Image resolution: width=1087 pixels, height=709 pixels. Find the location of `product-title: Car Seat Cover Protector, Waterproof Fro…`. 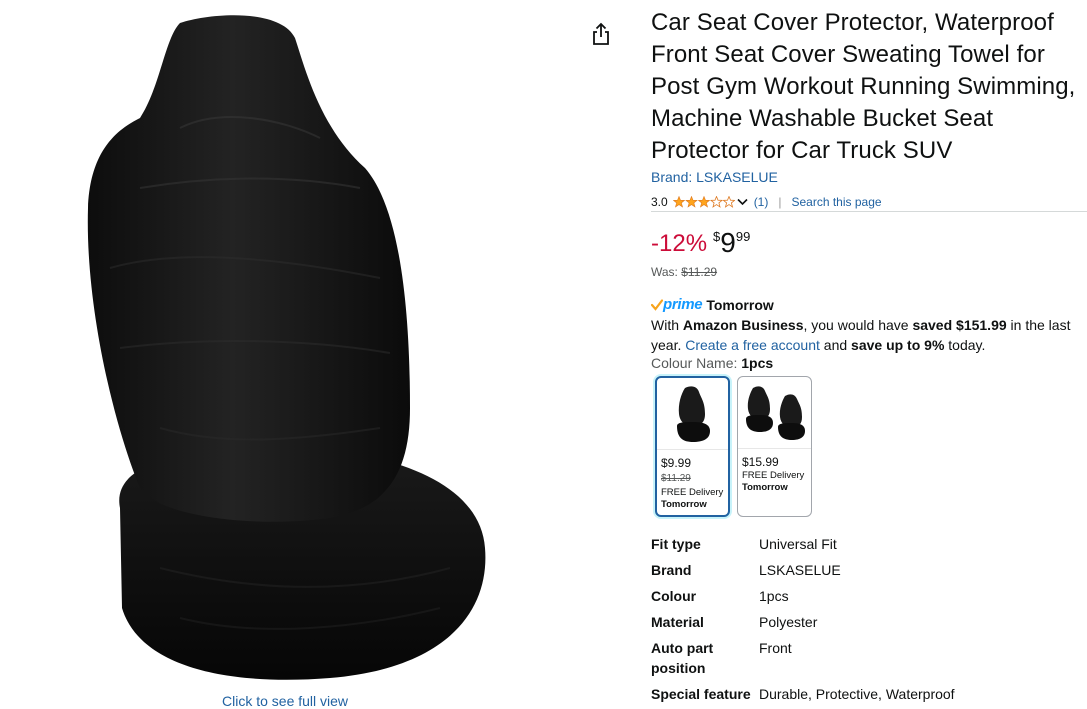

product-title: Car Seat Cover Protector, Waterproof Fro… is located at coordinates (863, 86).